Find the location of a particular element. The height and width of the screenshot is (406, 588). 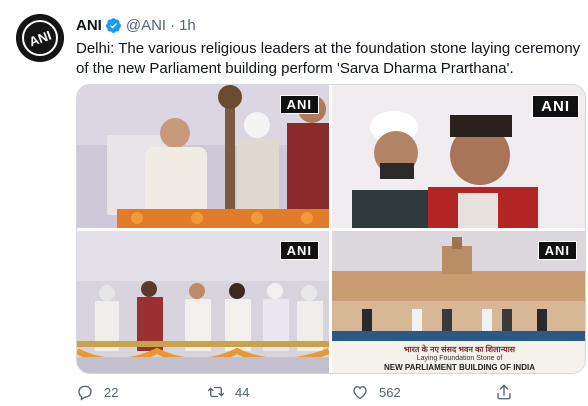

author-name: ANI is located at coordinates (89, 25).